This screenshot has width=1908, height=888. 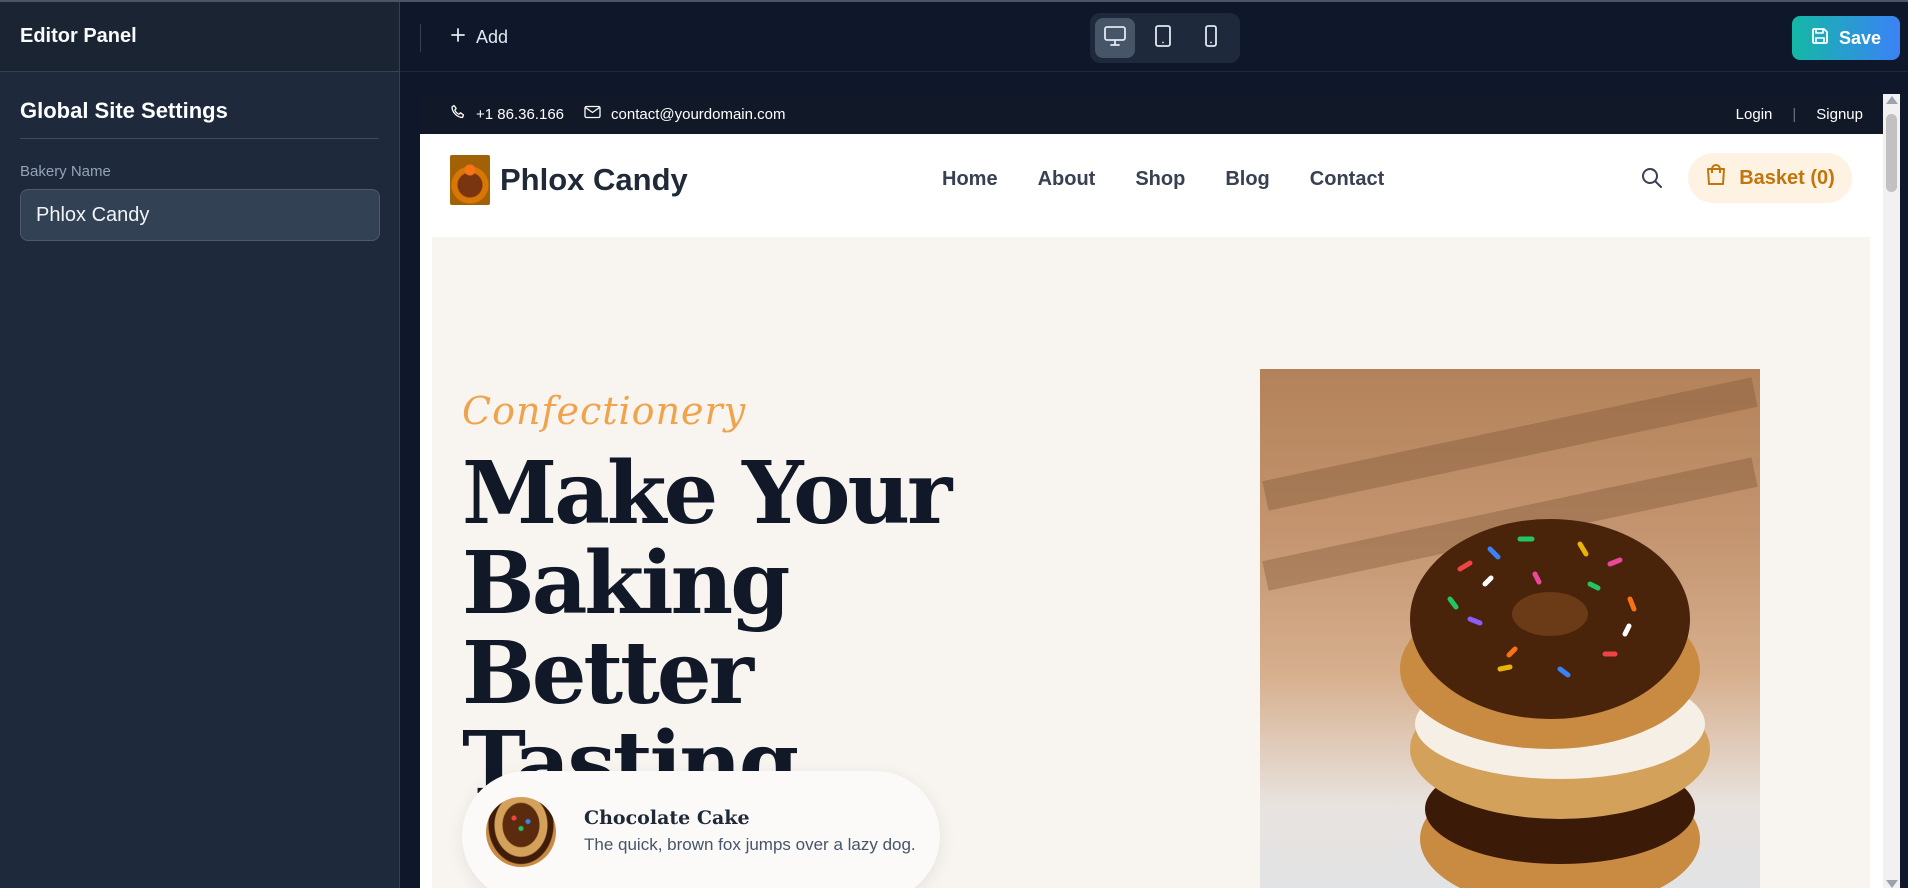 What do you see at coordinates (470, 180) in the screenshot?
I see `logo-image` at bounding box center [470, 180].